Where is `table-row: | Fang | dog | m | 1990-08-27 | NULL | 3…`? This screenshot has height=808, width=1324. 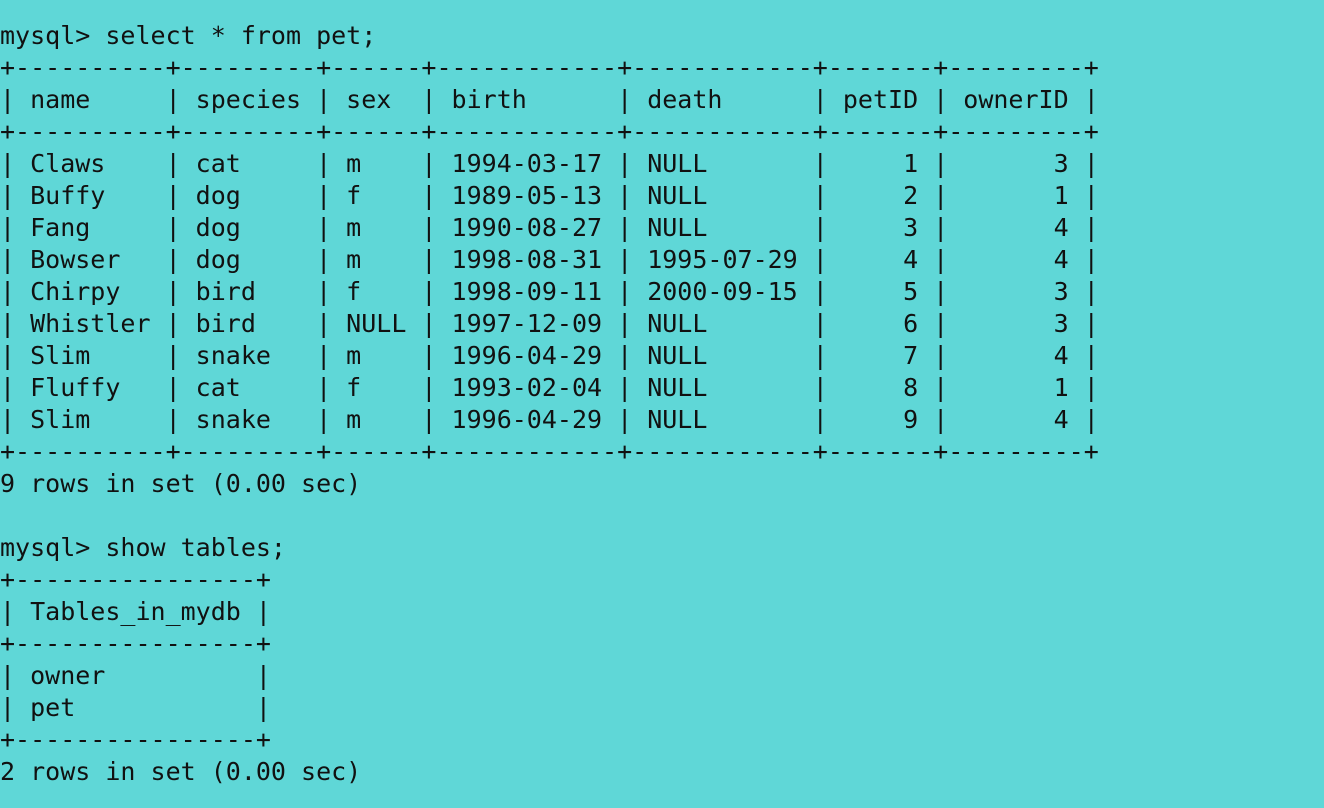
table-row: | Fang | dog | m | 1990-08-27 | NULL | 3… is located at coordinates (549, 227).